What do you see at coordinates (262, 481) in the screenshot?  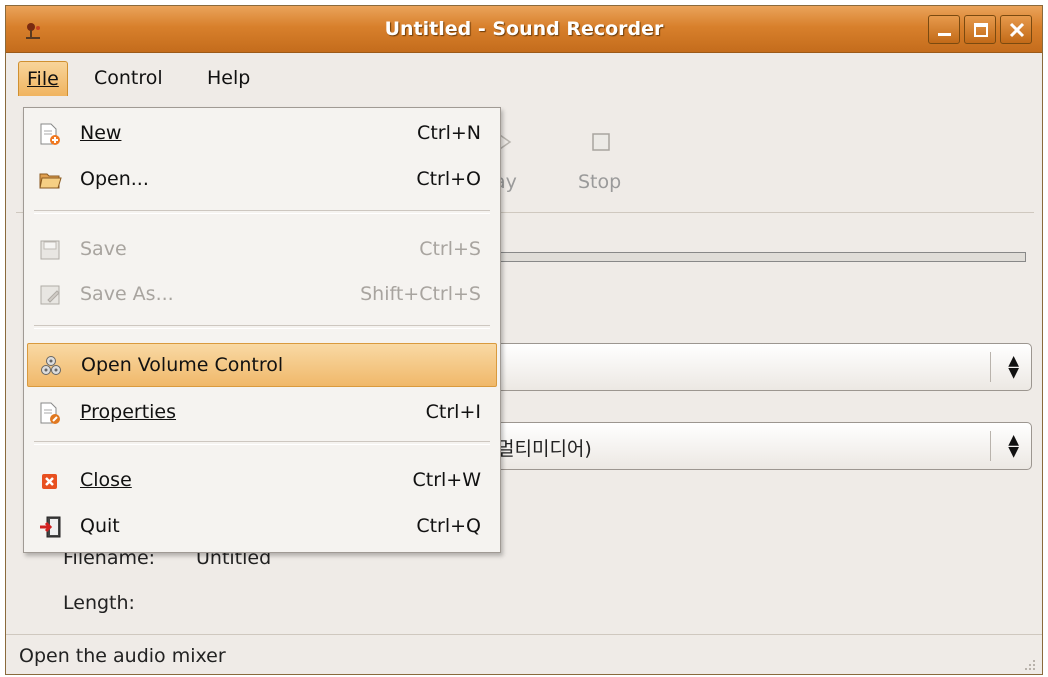 I see `menu-item-close: Close Ctrl+W` at bounding box center [262, 481].